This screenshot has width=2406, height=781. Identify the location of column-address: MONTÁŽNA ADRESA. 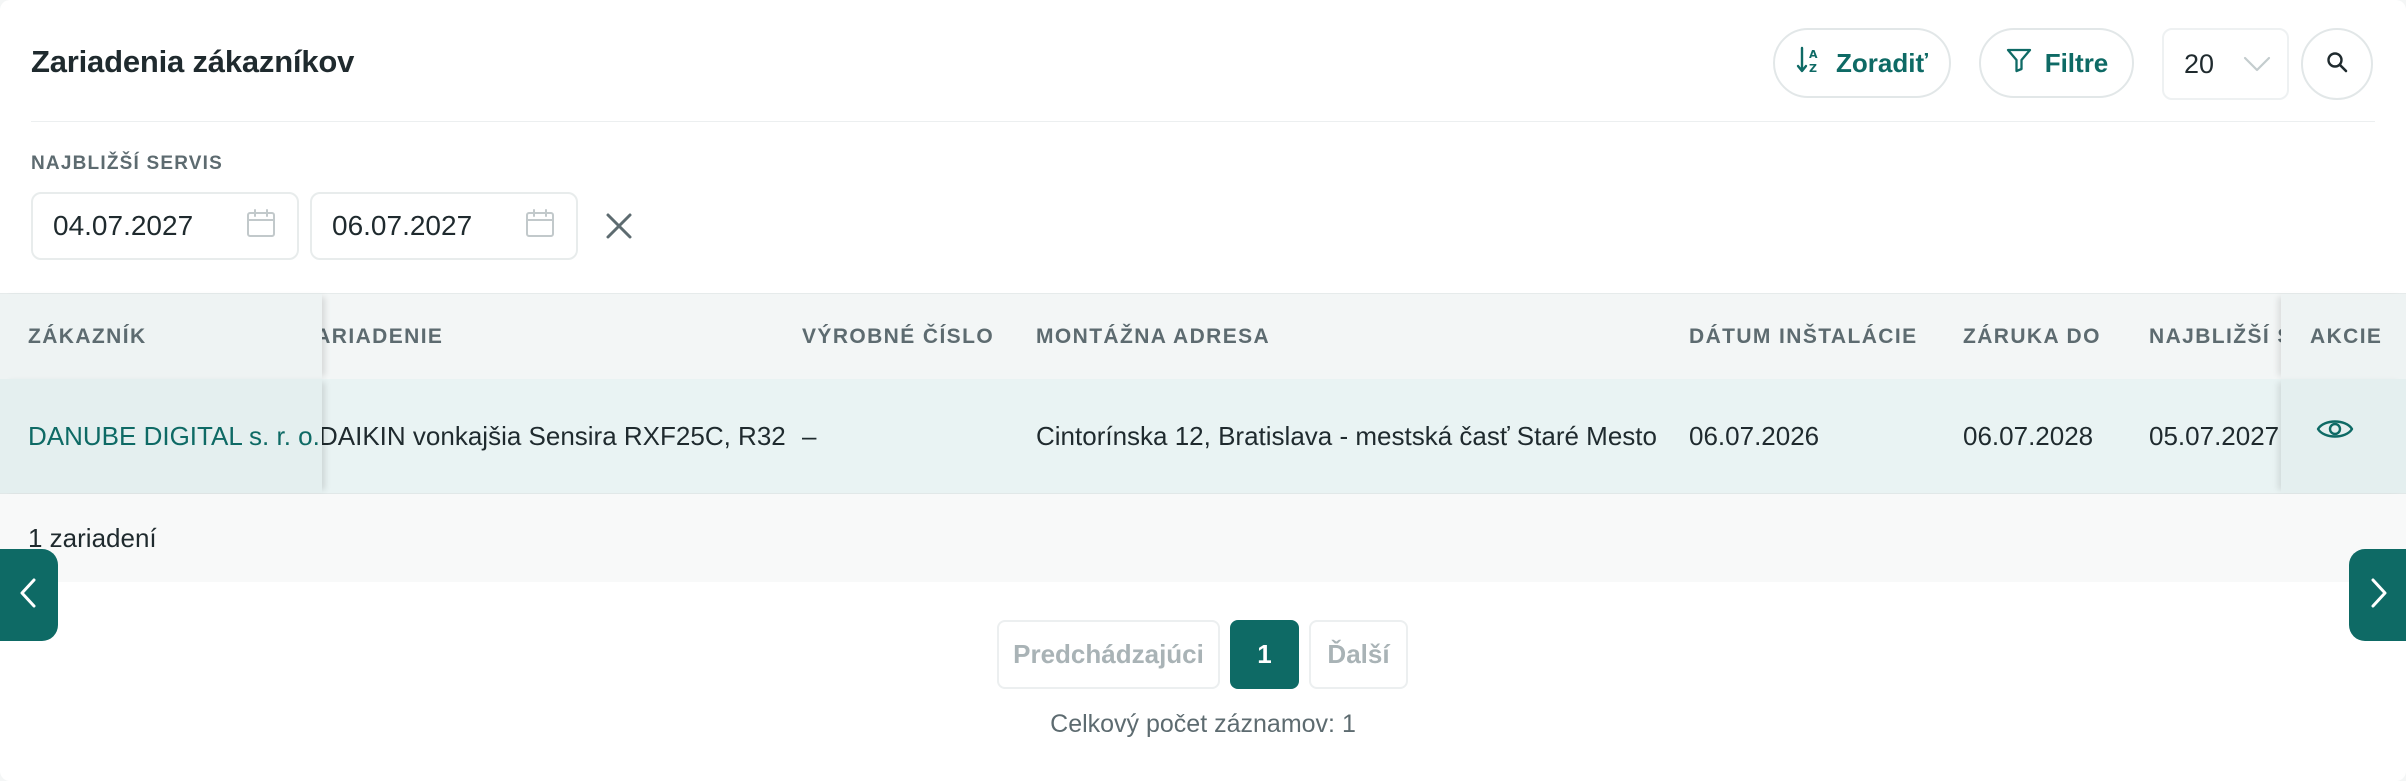
(1153, 336).